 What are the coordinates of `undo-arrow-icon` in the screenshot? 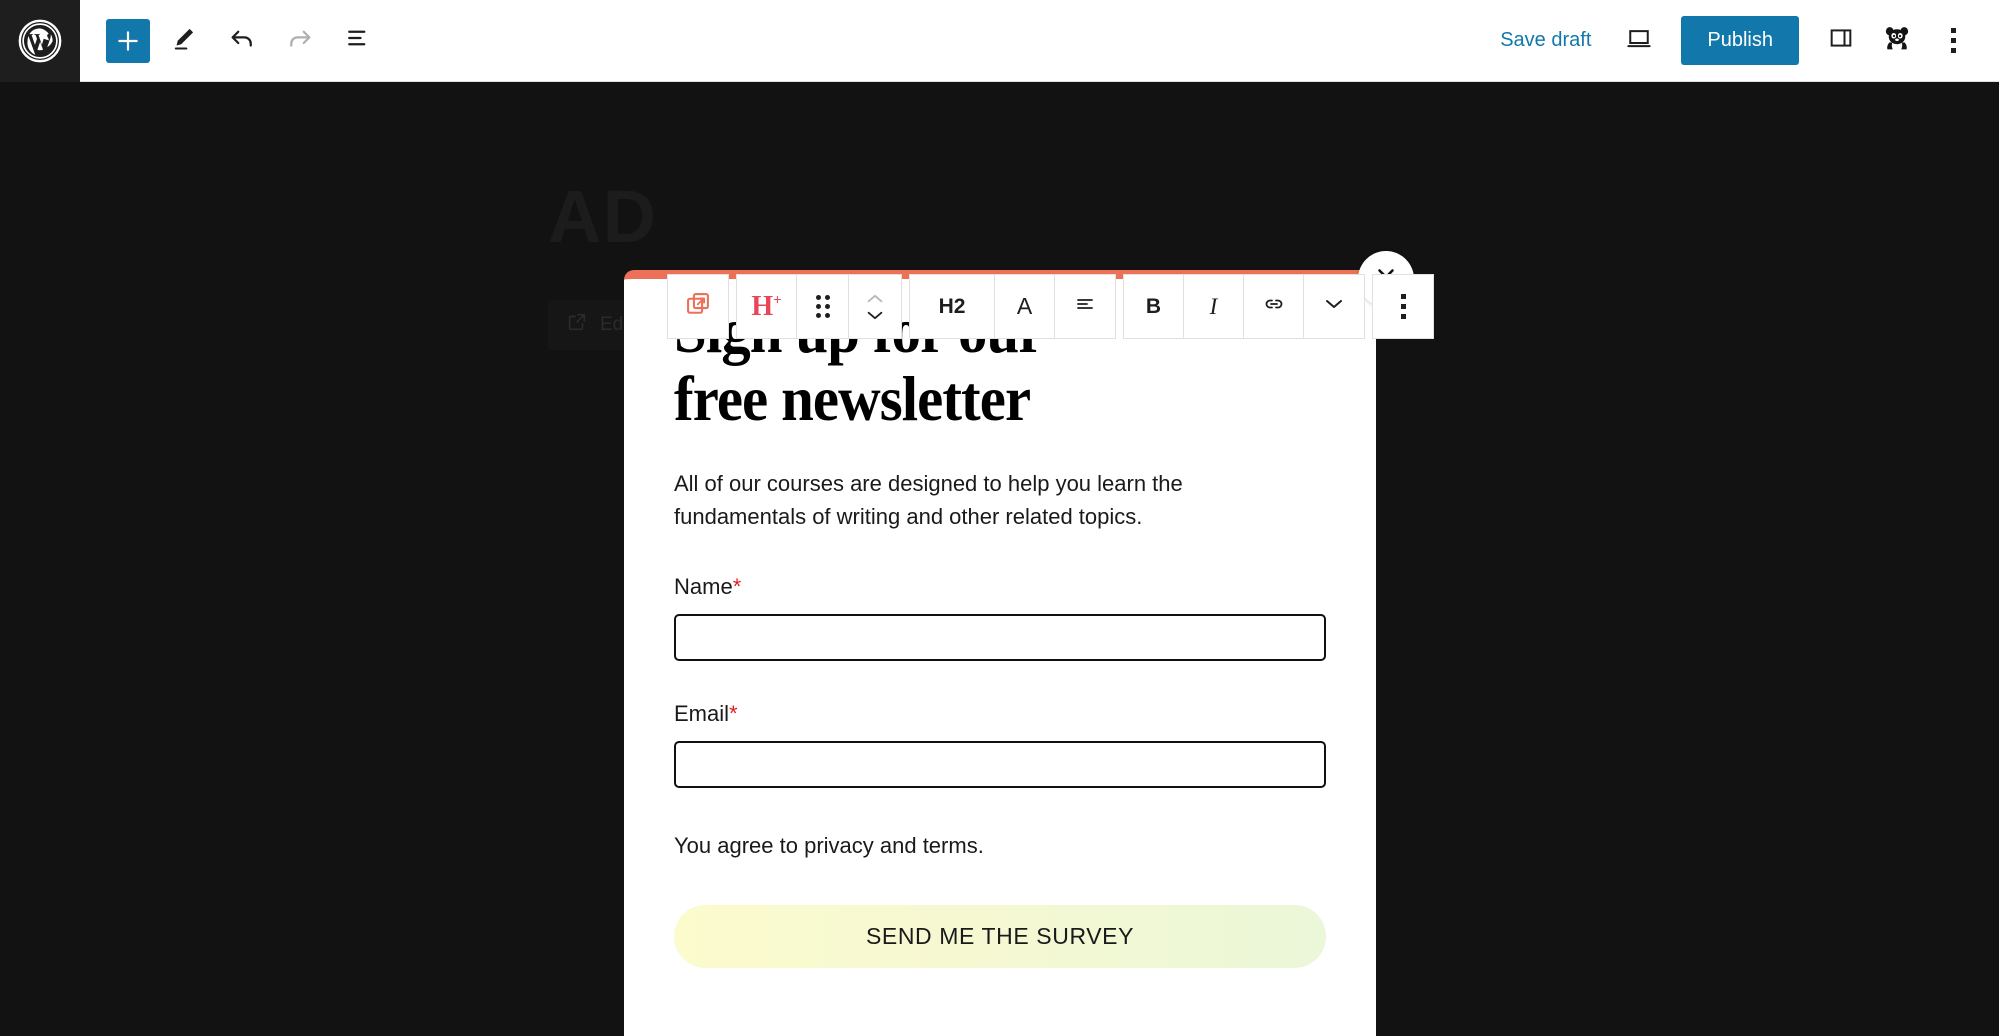 It's located at (242, 40).